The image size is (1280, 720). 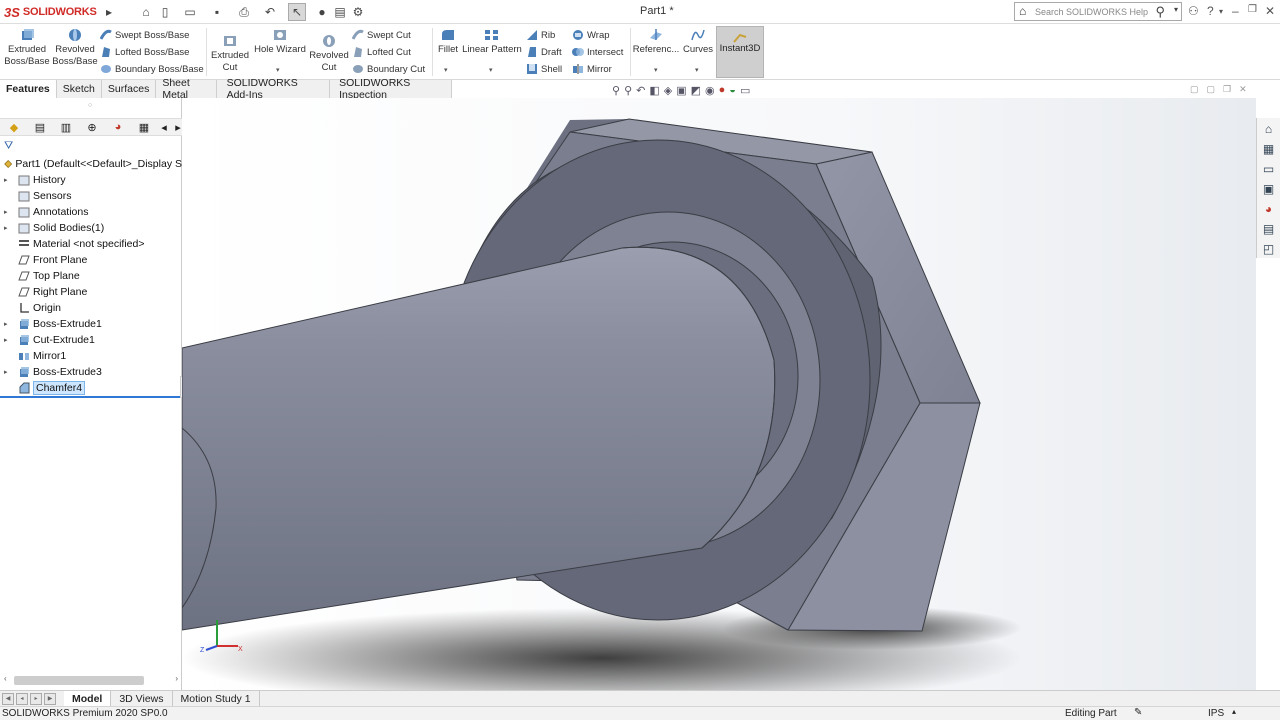 What do you see at coordinates (1269, 129) in the screenshot?
I see `solidworks-resources-icon: ⌂` at bounding box center [1269, 129].